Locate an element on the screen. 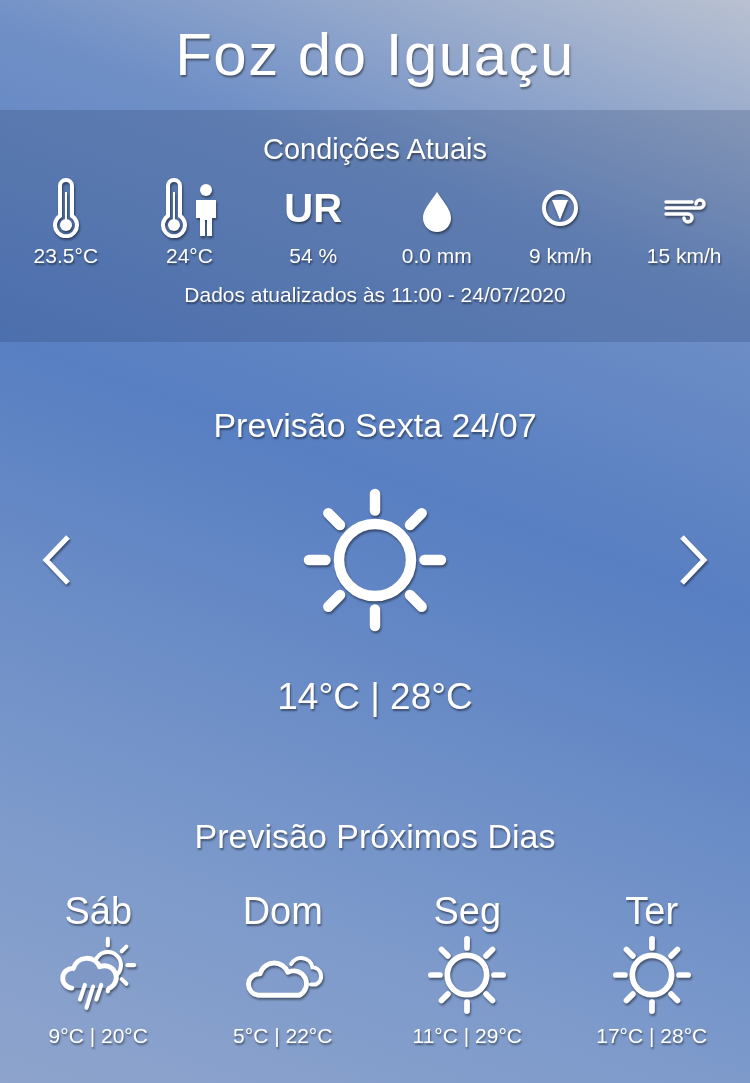 The width and height of the screenshot is (750, 1083). day-name: Seg is located at coordinates (467, 910).